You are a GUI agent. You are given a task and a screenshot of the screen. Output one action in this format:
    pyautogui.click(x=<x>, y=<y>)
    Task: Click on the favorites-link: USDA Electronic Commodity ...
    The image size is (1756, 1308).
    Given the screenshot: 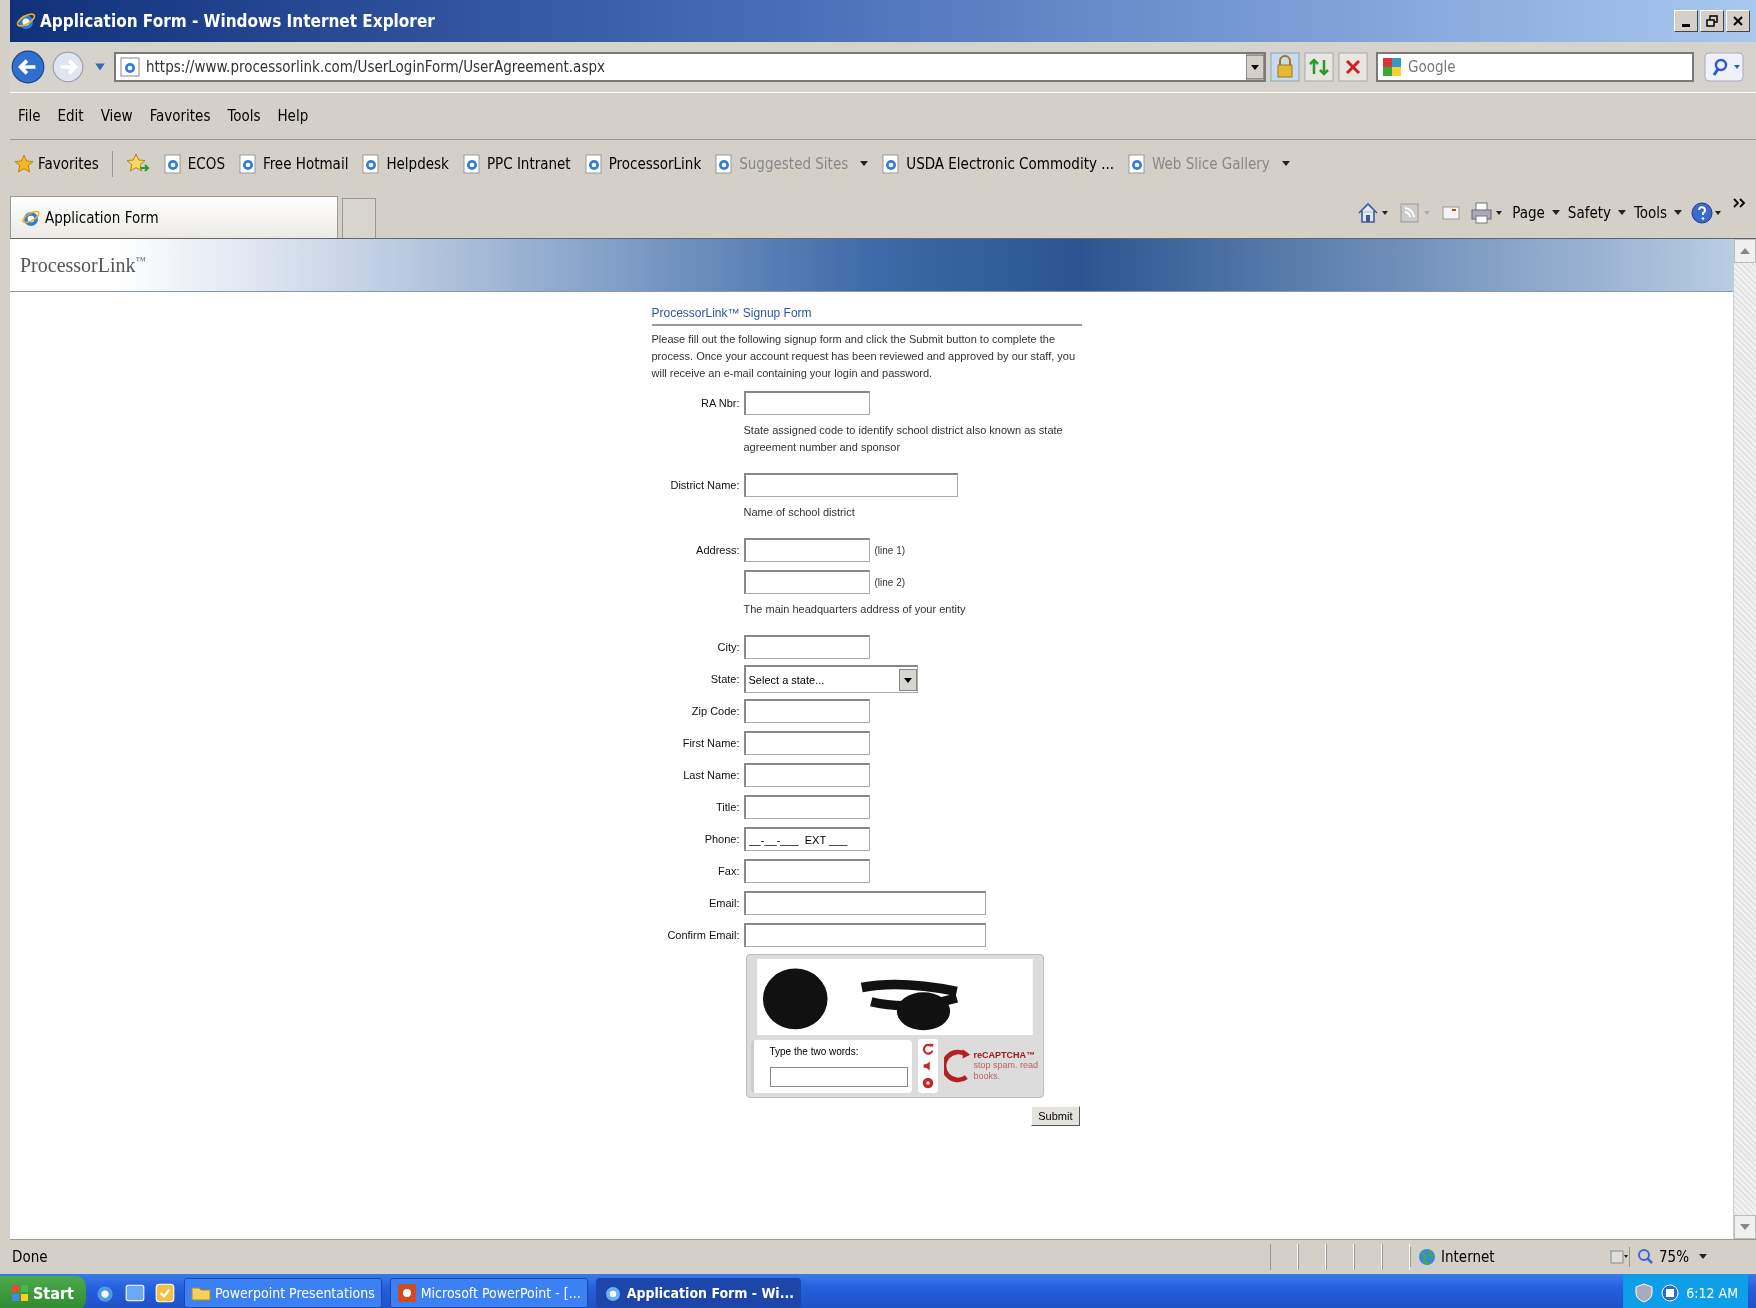 What is the action you would take?
    pyautogui.click(x=998, y=164)
    